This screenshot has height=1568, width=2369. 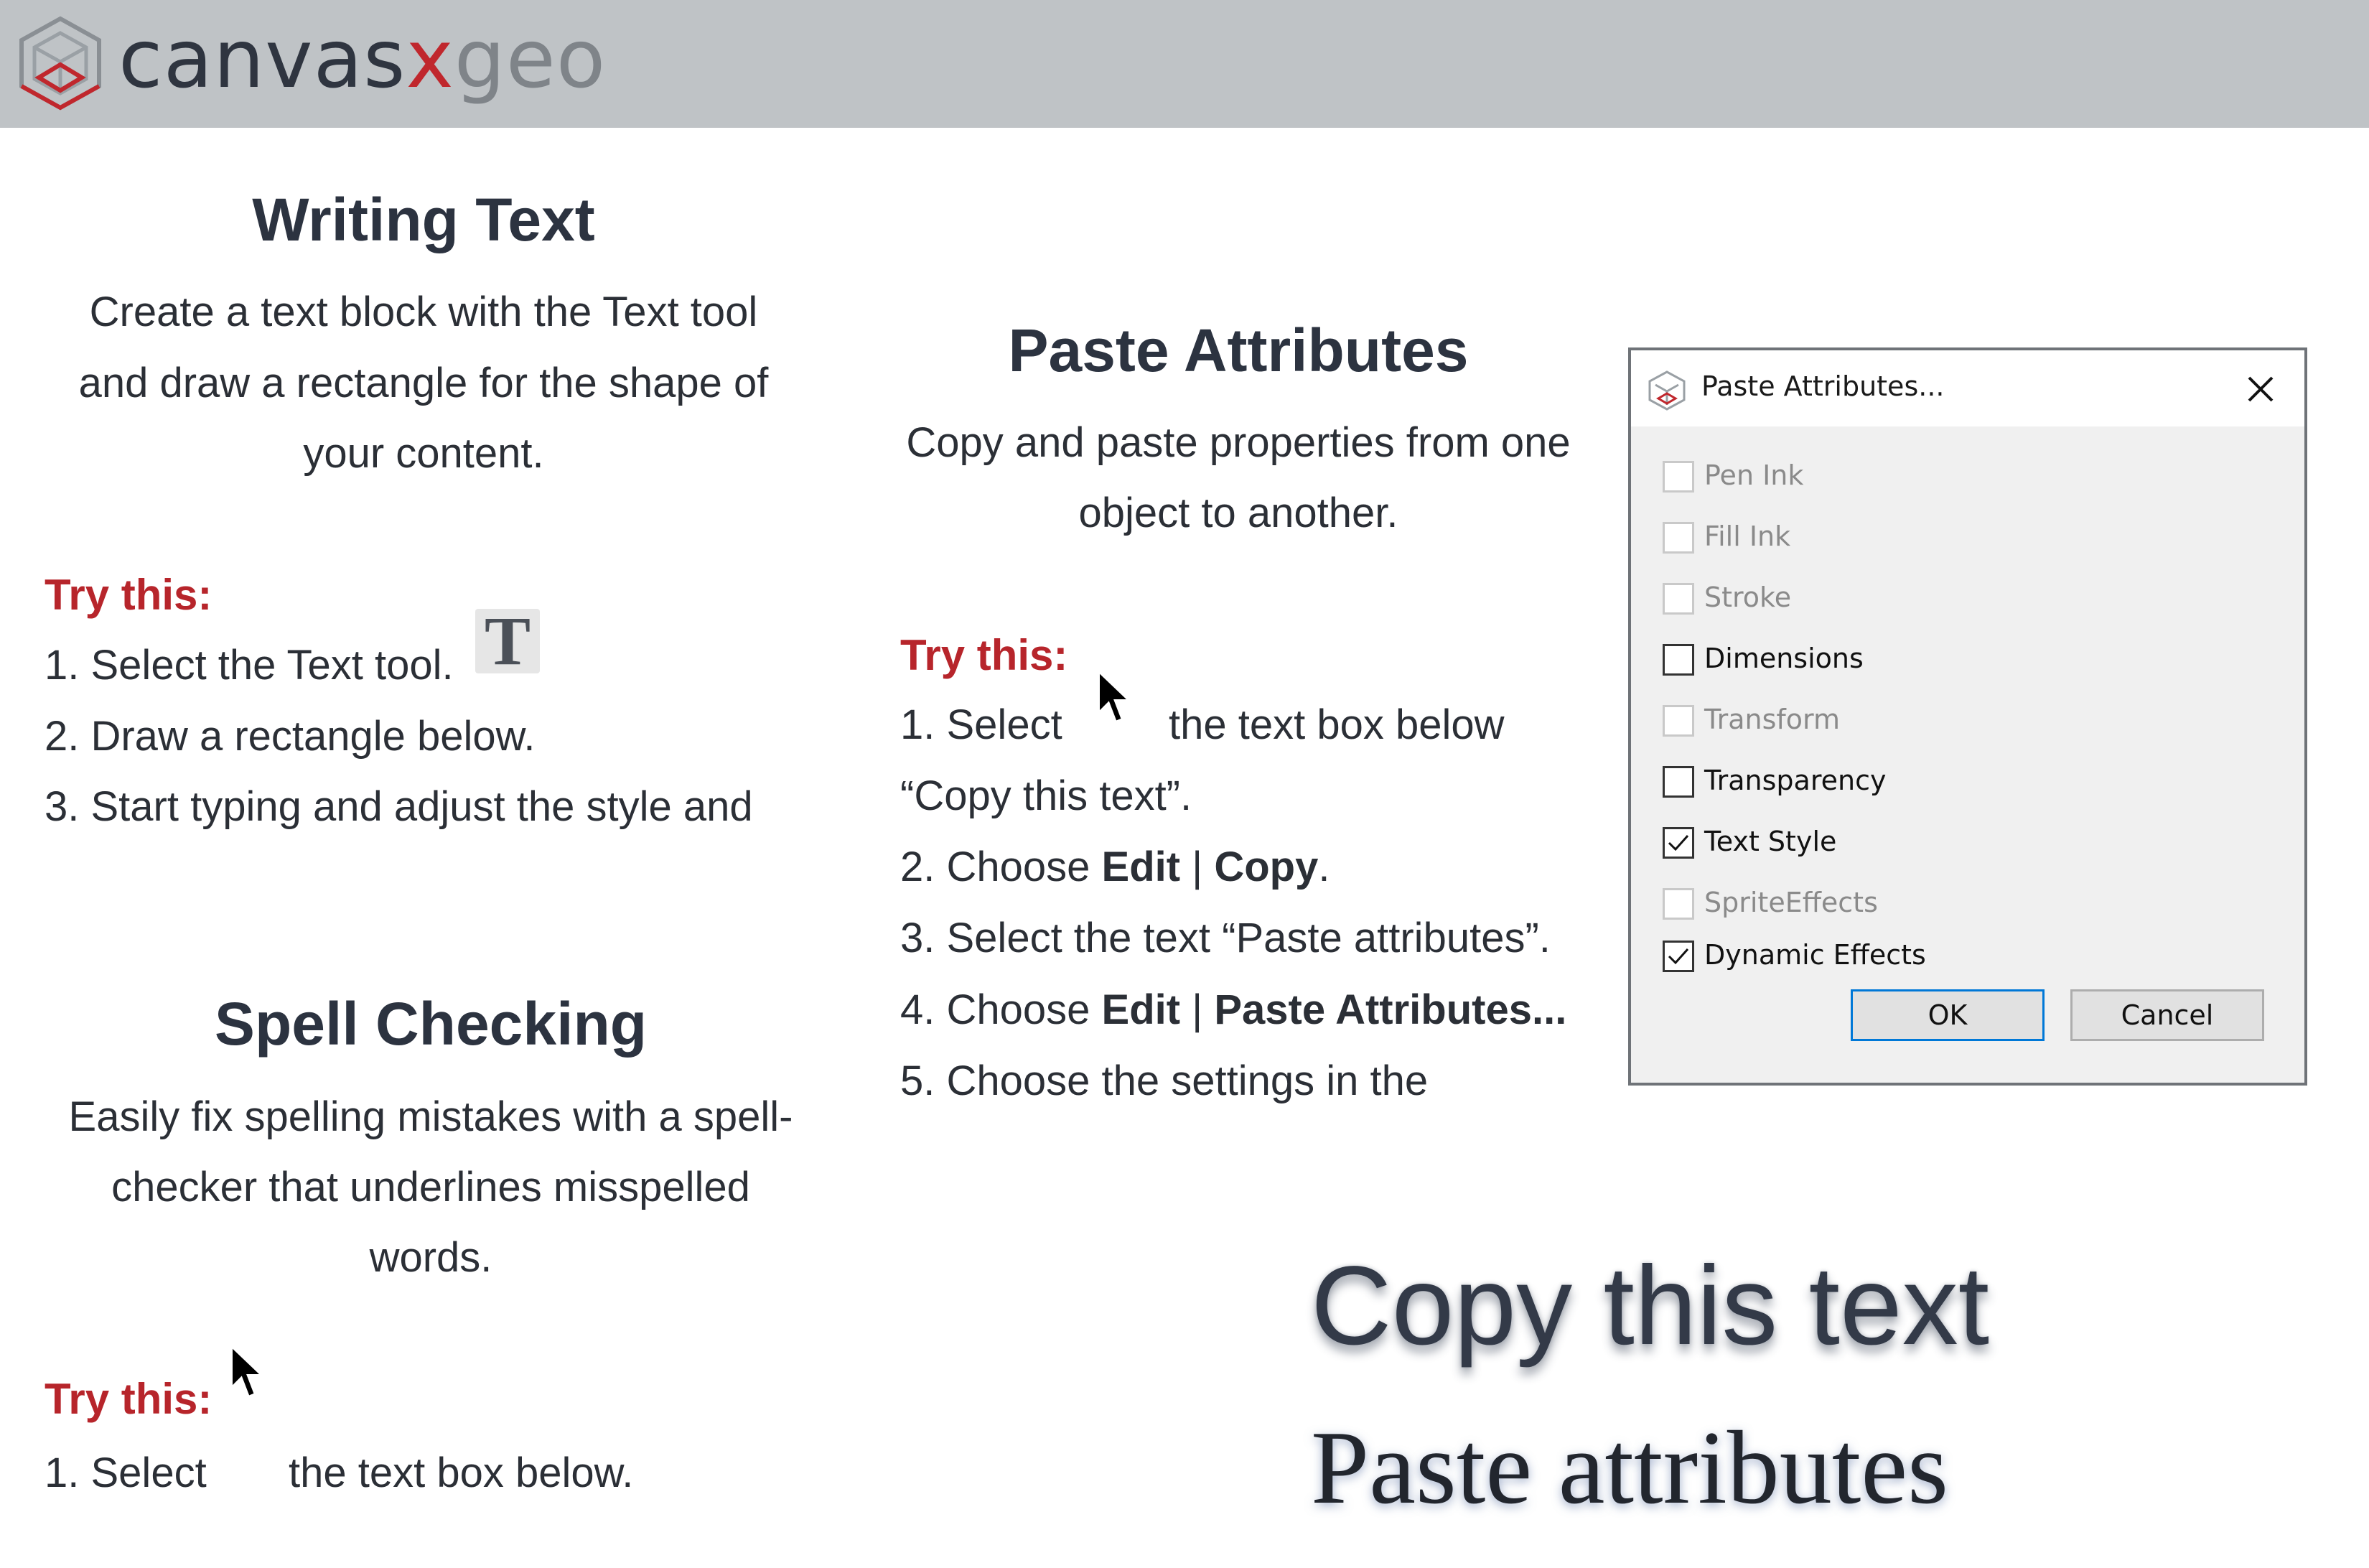 I want to click on paste-line-2: object to another., so click(x=1238, y=513).